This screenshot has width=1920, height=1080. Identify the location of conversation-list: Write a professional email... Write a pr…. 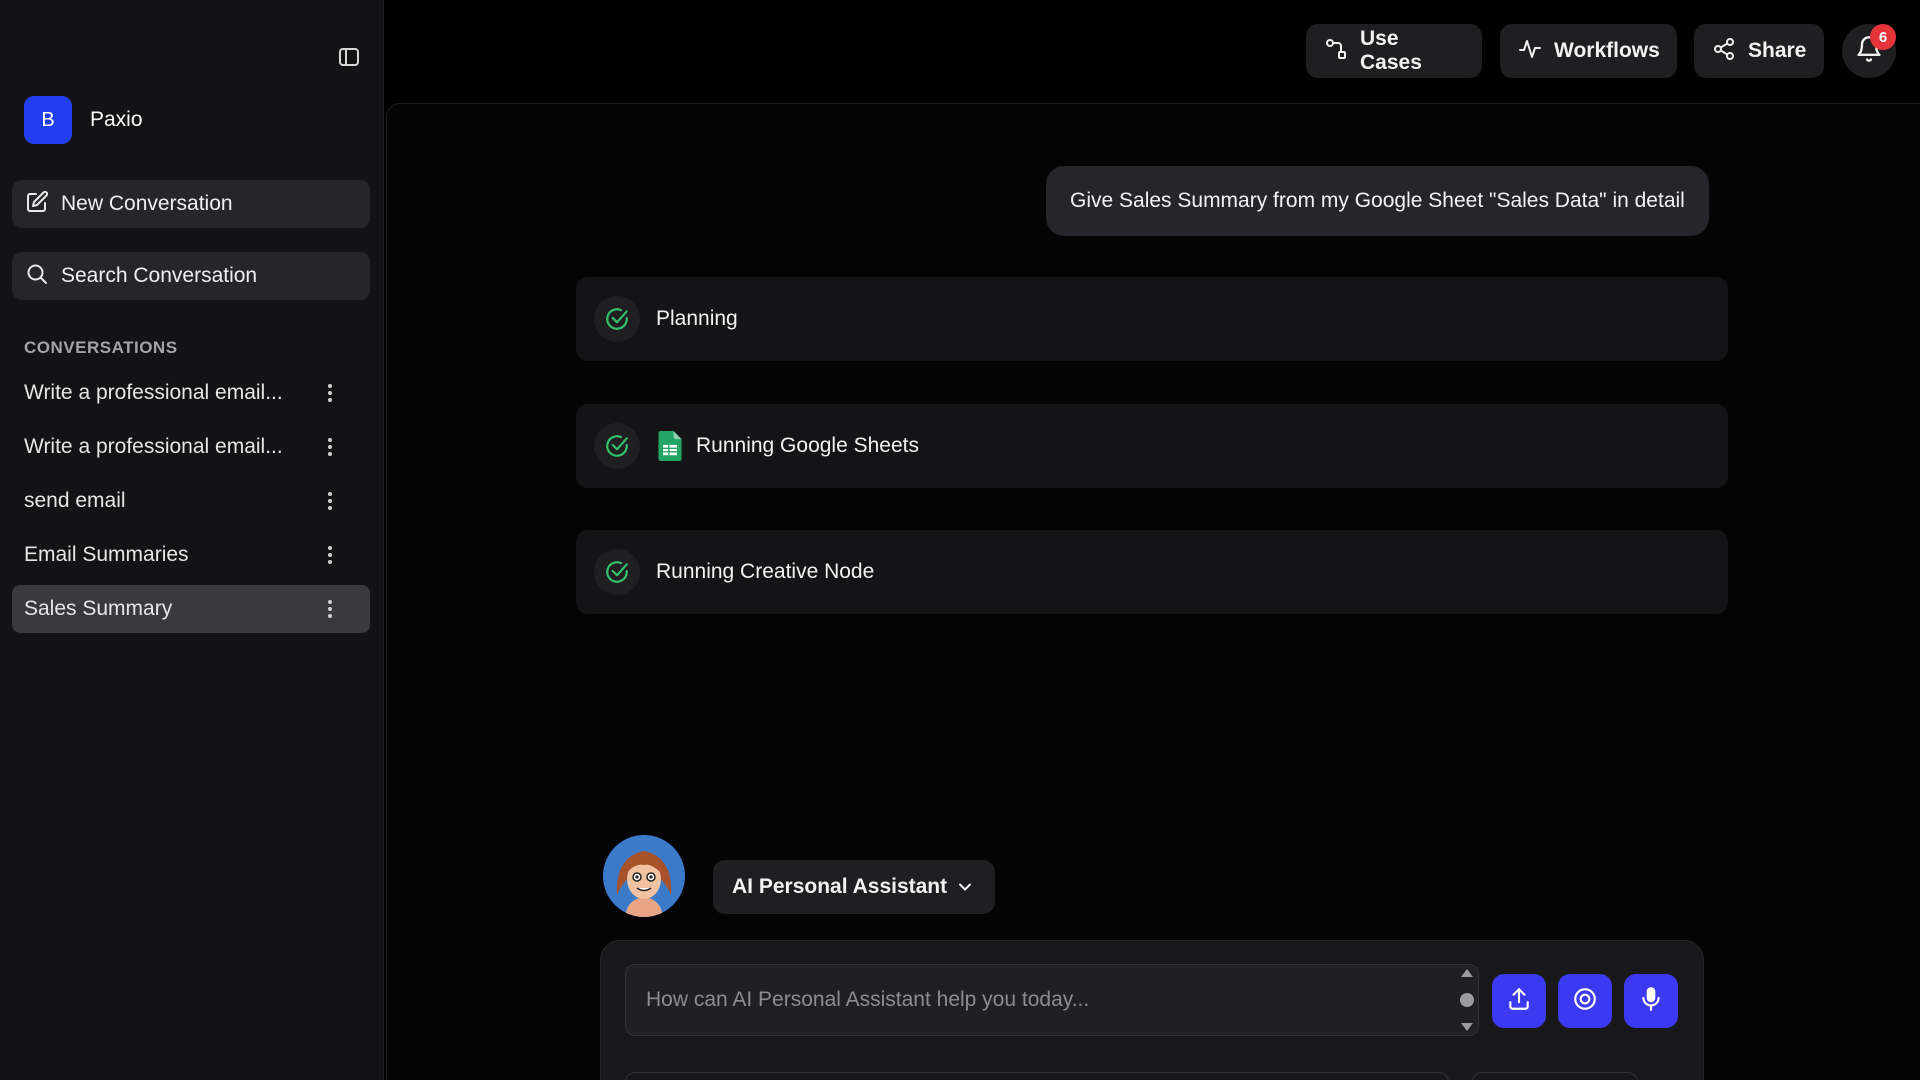
(191, 504).